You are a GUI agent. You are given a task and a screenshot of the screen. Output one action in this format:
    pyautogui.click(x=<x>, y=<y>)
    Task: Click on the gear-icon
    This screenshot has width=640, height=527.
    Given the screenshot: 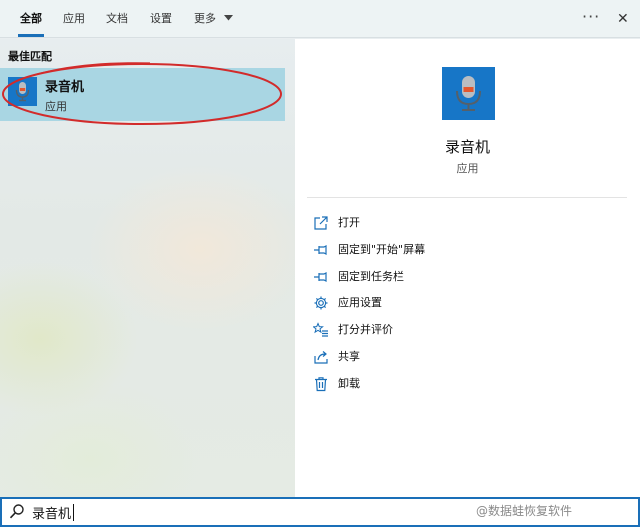 What is the action you would take?
    pyautogui.click(x=321, y=303)
    